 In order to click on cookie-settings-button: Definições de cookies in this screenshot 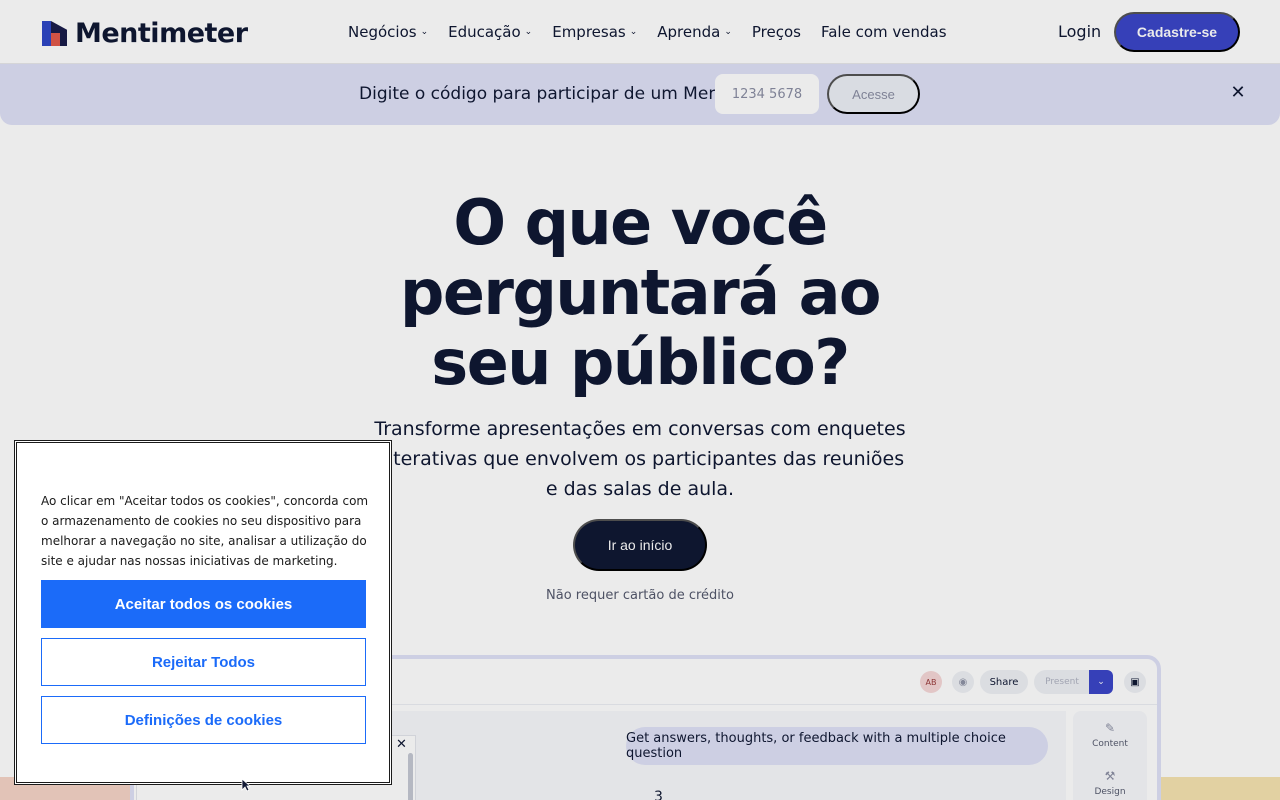, I will do `click(203, 720)`.